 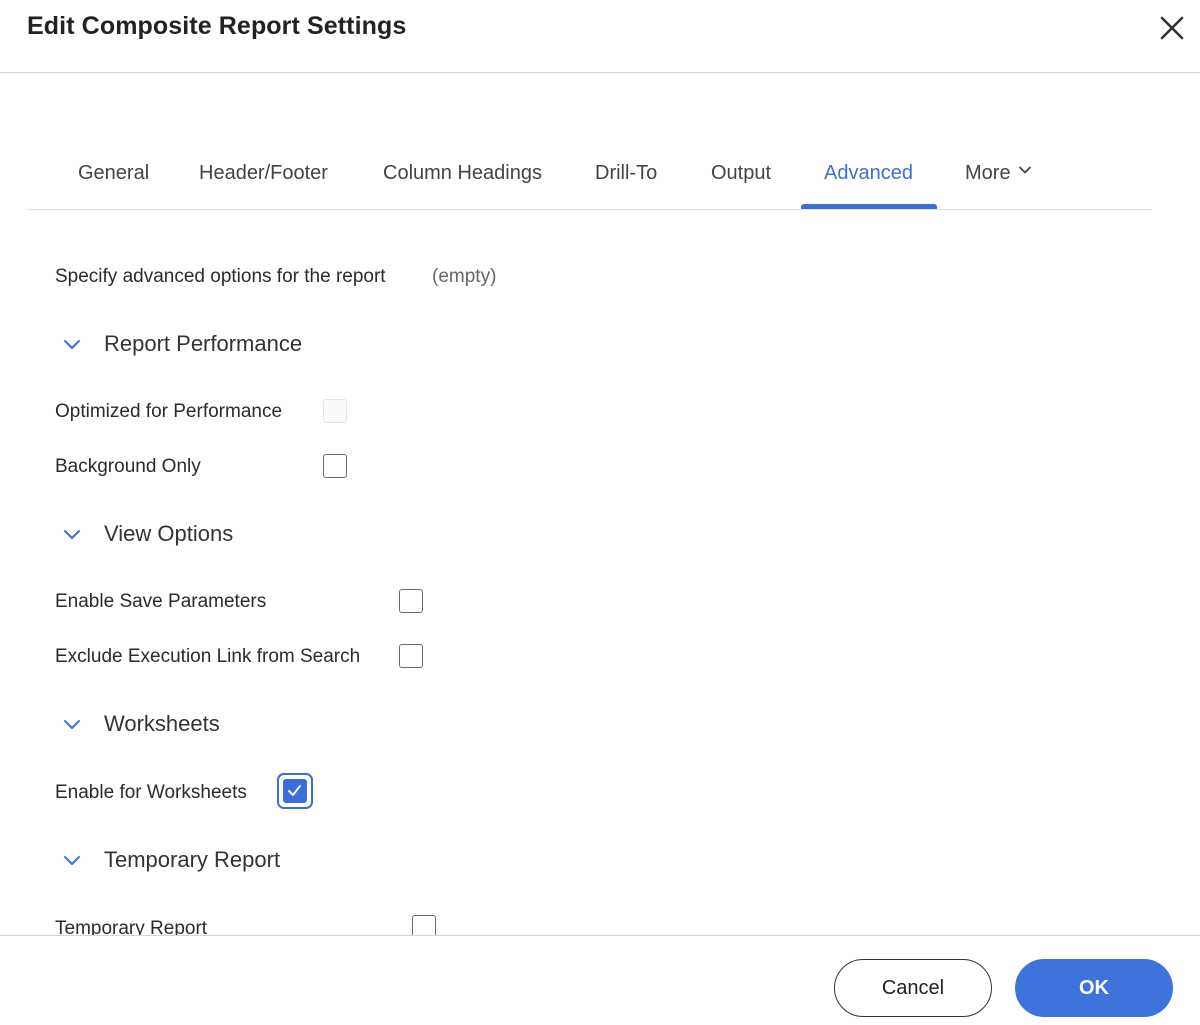 I want to click on tab-general: General, so click(x=113, y=173).